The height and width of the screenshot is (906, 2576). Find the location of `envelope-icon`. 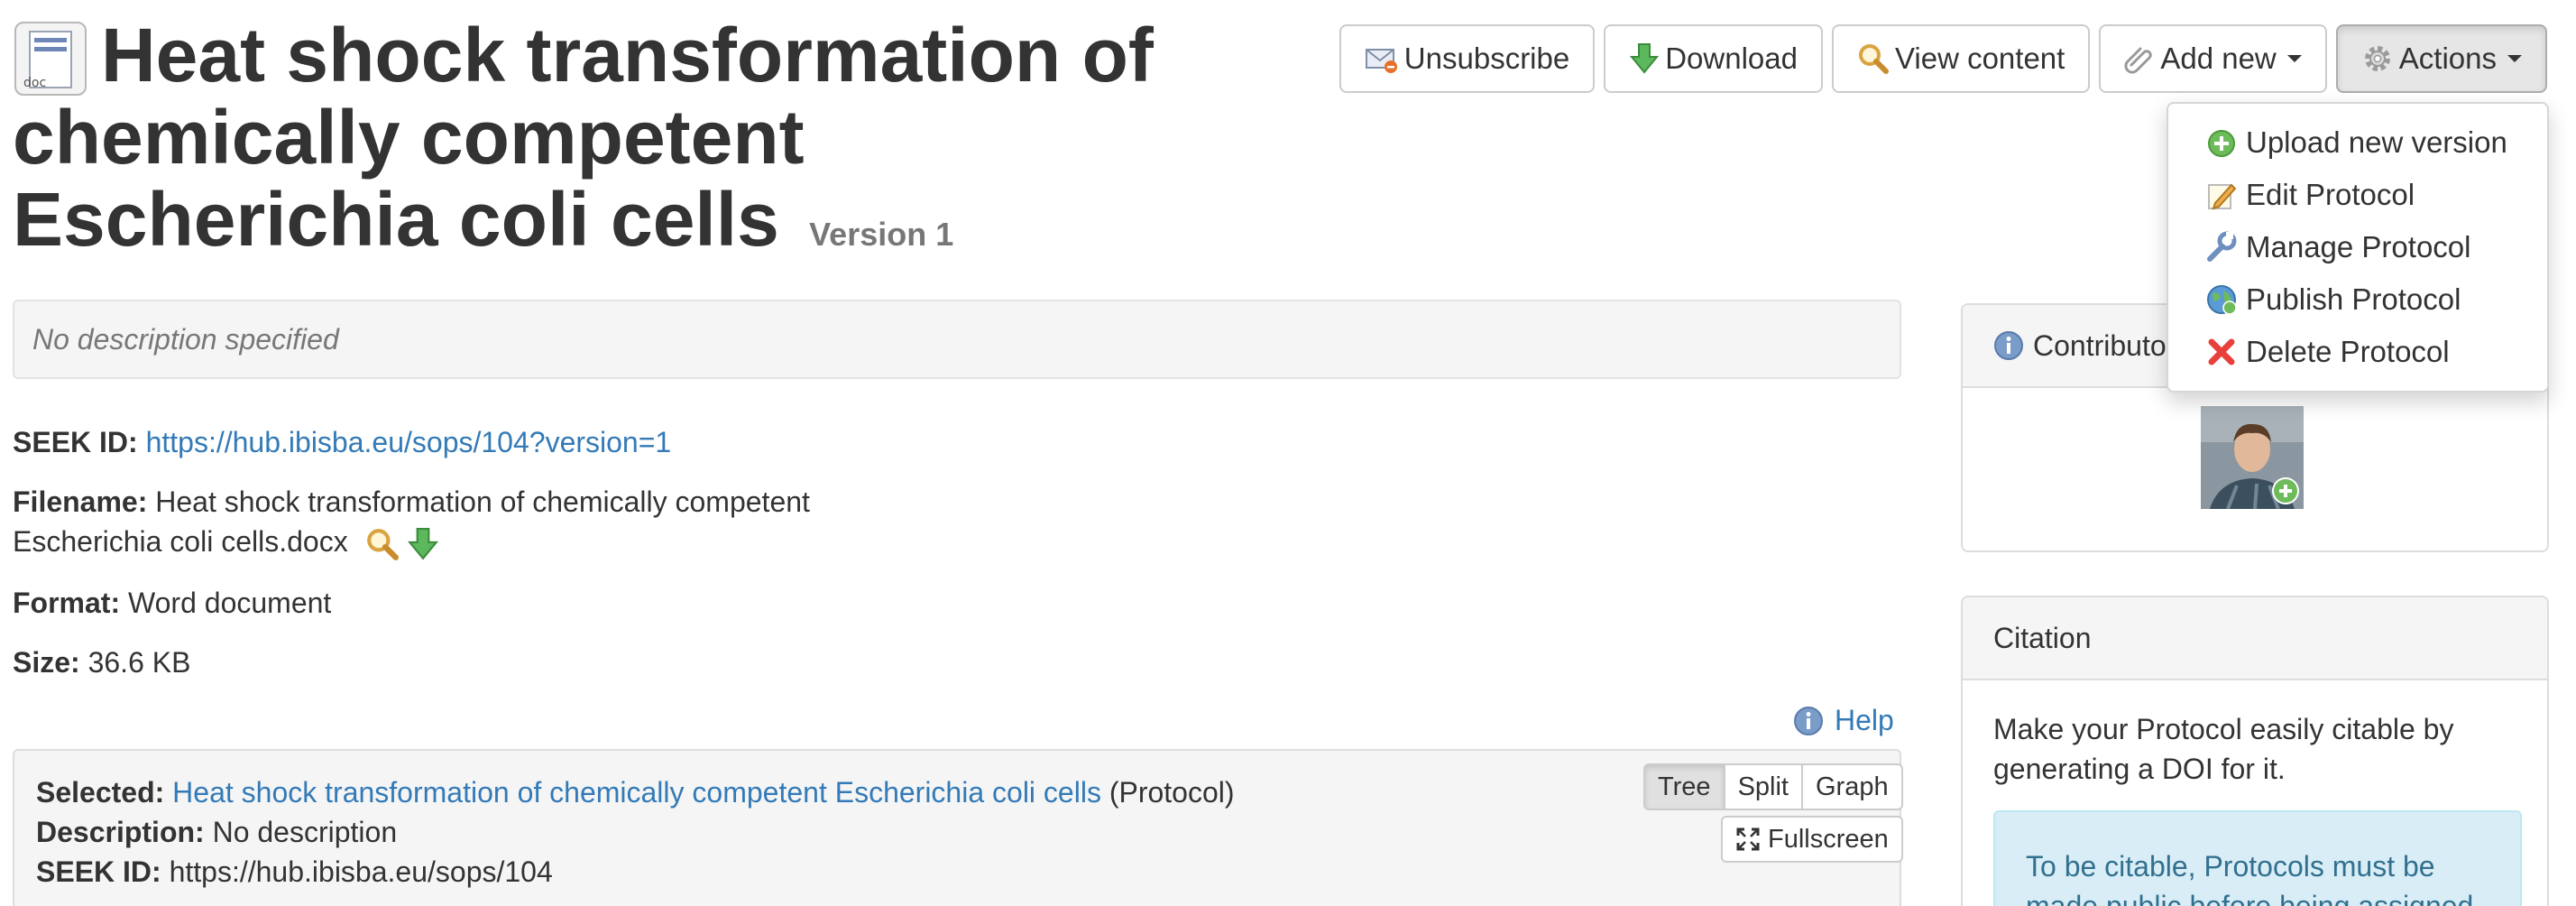

envelope-icon is located at coordinates (1381, 61).